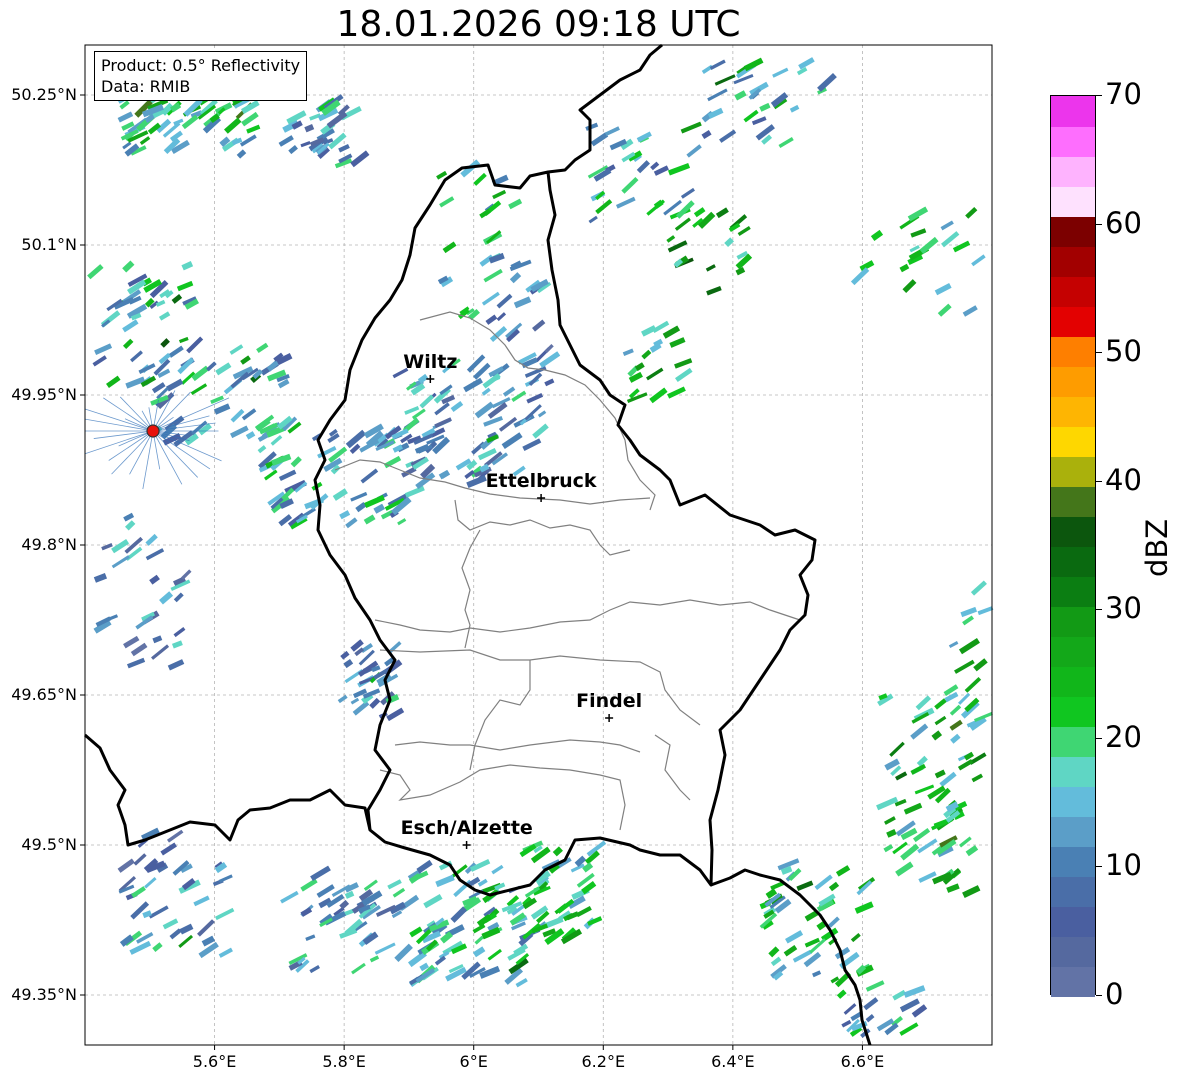  Describe the element at coordinates (609, 701) in the screenshot. I see `city-label: Findel` at that location.